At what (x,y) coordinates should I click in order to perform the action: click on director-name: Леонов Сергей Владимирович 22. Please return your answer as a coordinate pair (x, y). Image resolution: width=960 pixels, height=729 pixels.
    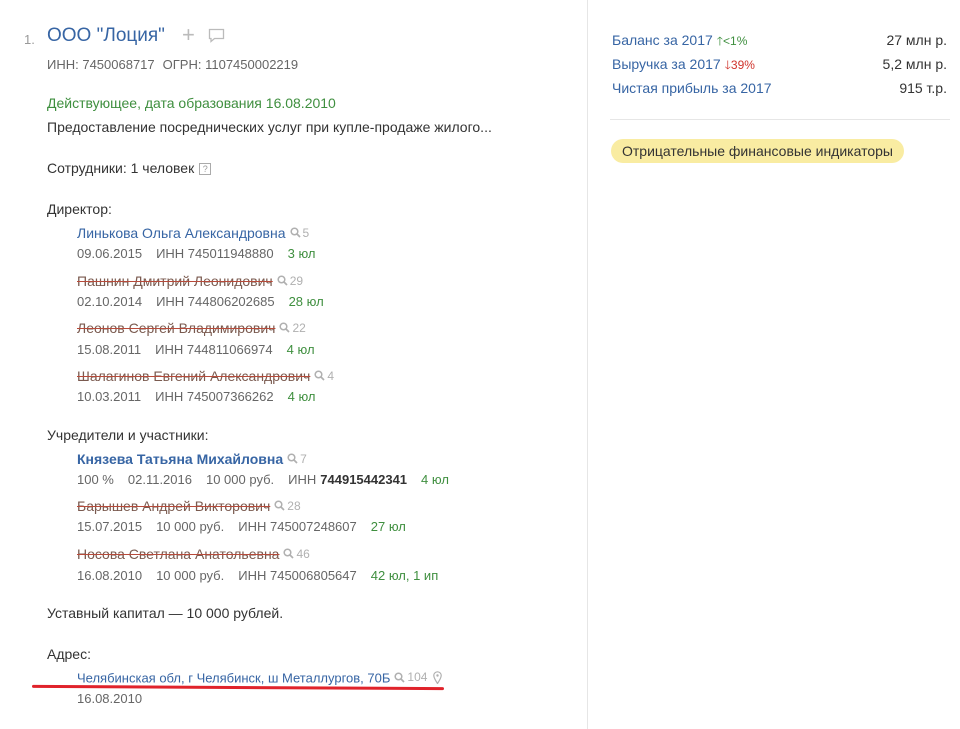
    Looking at the image, I should click on (191, 328).